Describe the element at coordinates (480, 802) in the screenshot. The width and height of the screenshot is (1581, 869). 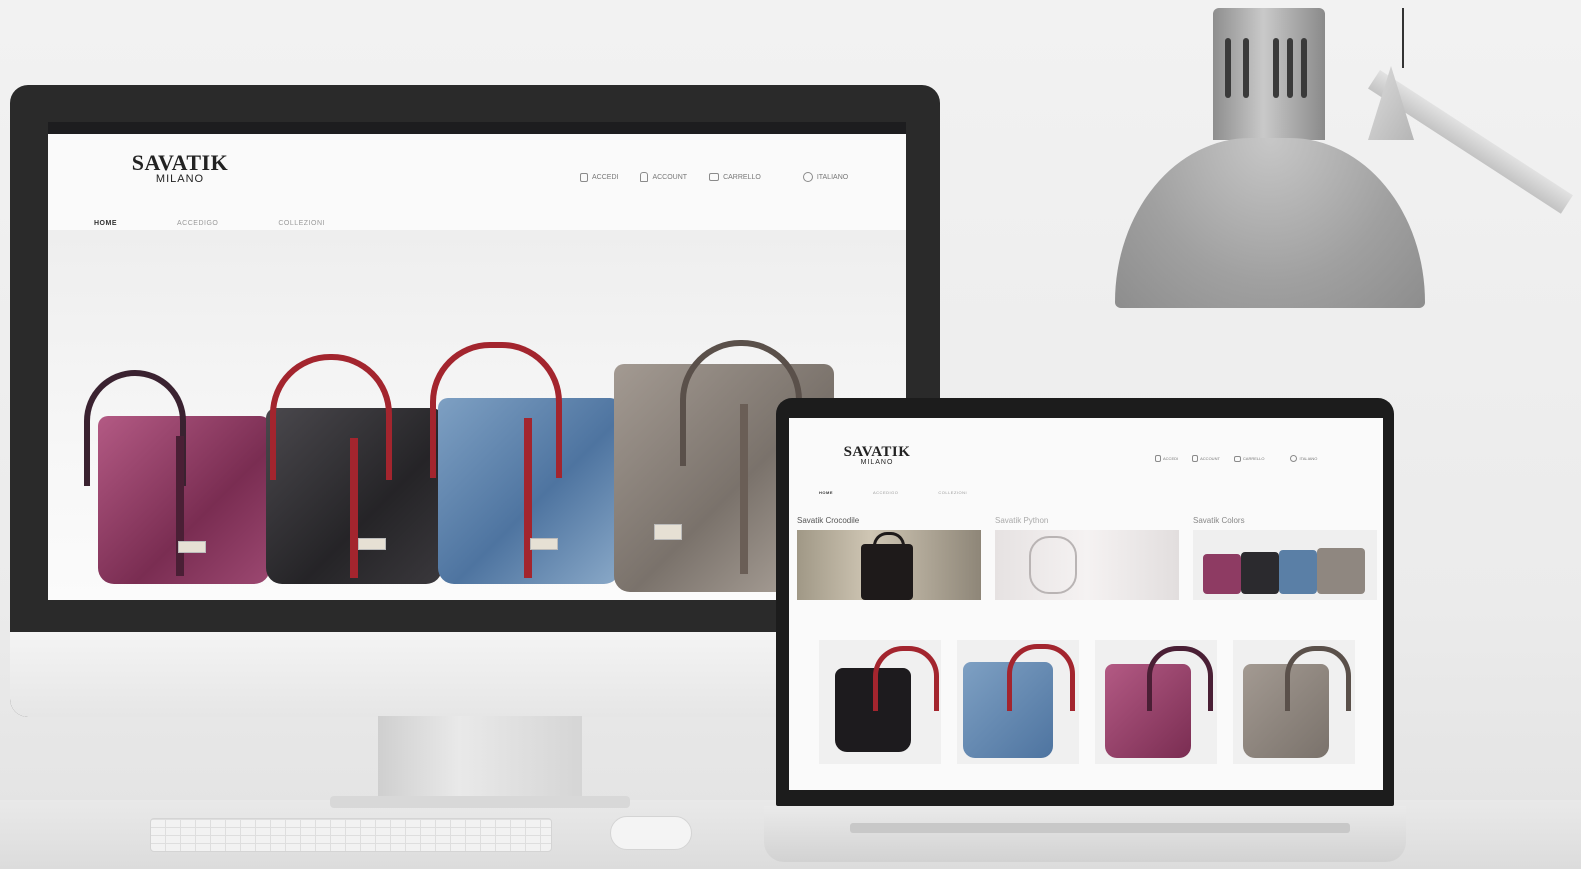
I see `desktop-monitor-foot` at that location.